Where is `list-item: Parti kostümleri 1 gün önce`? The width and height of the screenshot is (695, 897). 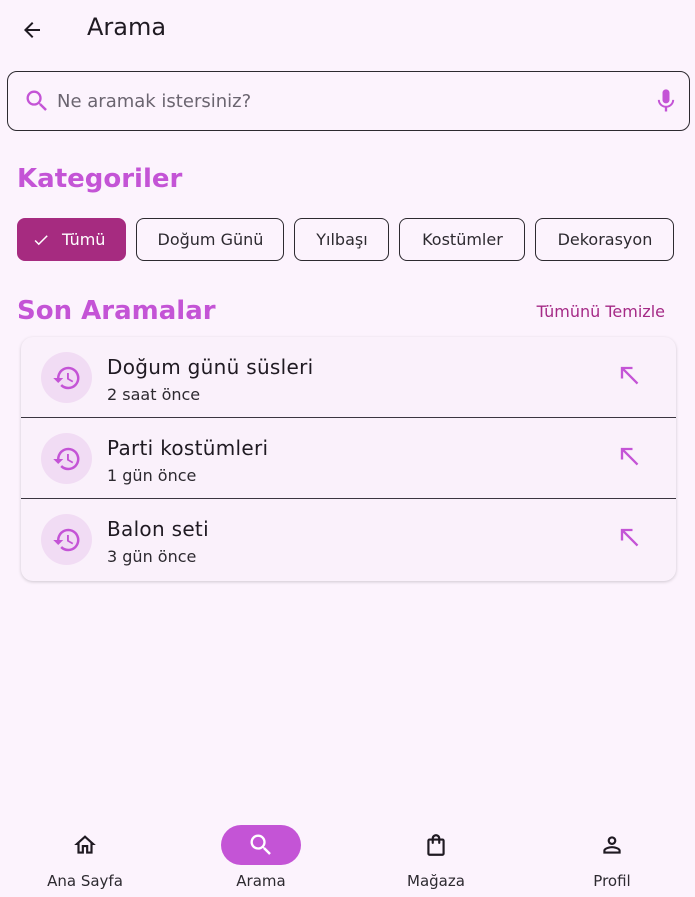
list-item: Parti kostümleri 1 gün önce is located at coordinates (348, 458).